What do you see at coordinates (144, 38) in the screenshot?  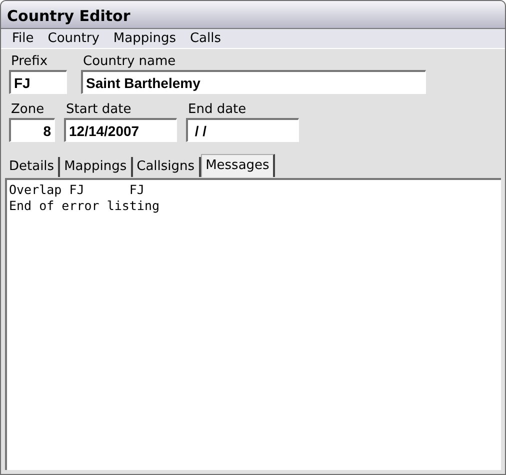 I see `menu-item: Mappings` at bounding box center [144, 38].